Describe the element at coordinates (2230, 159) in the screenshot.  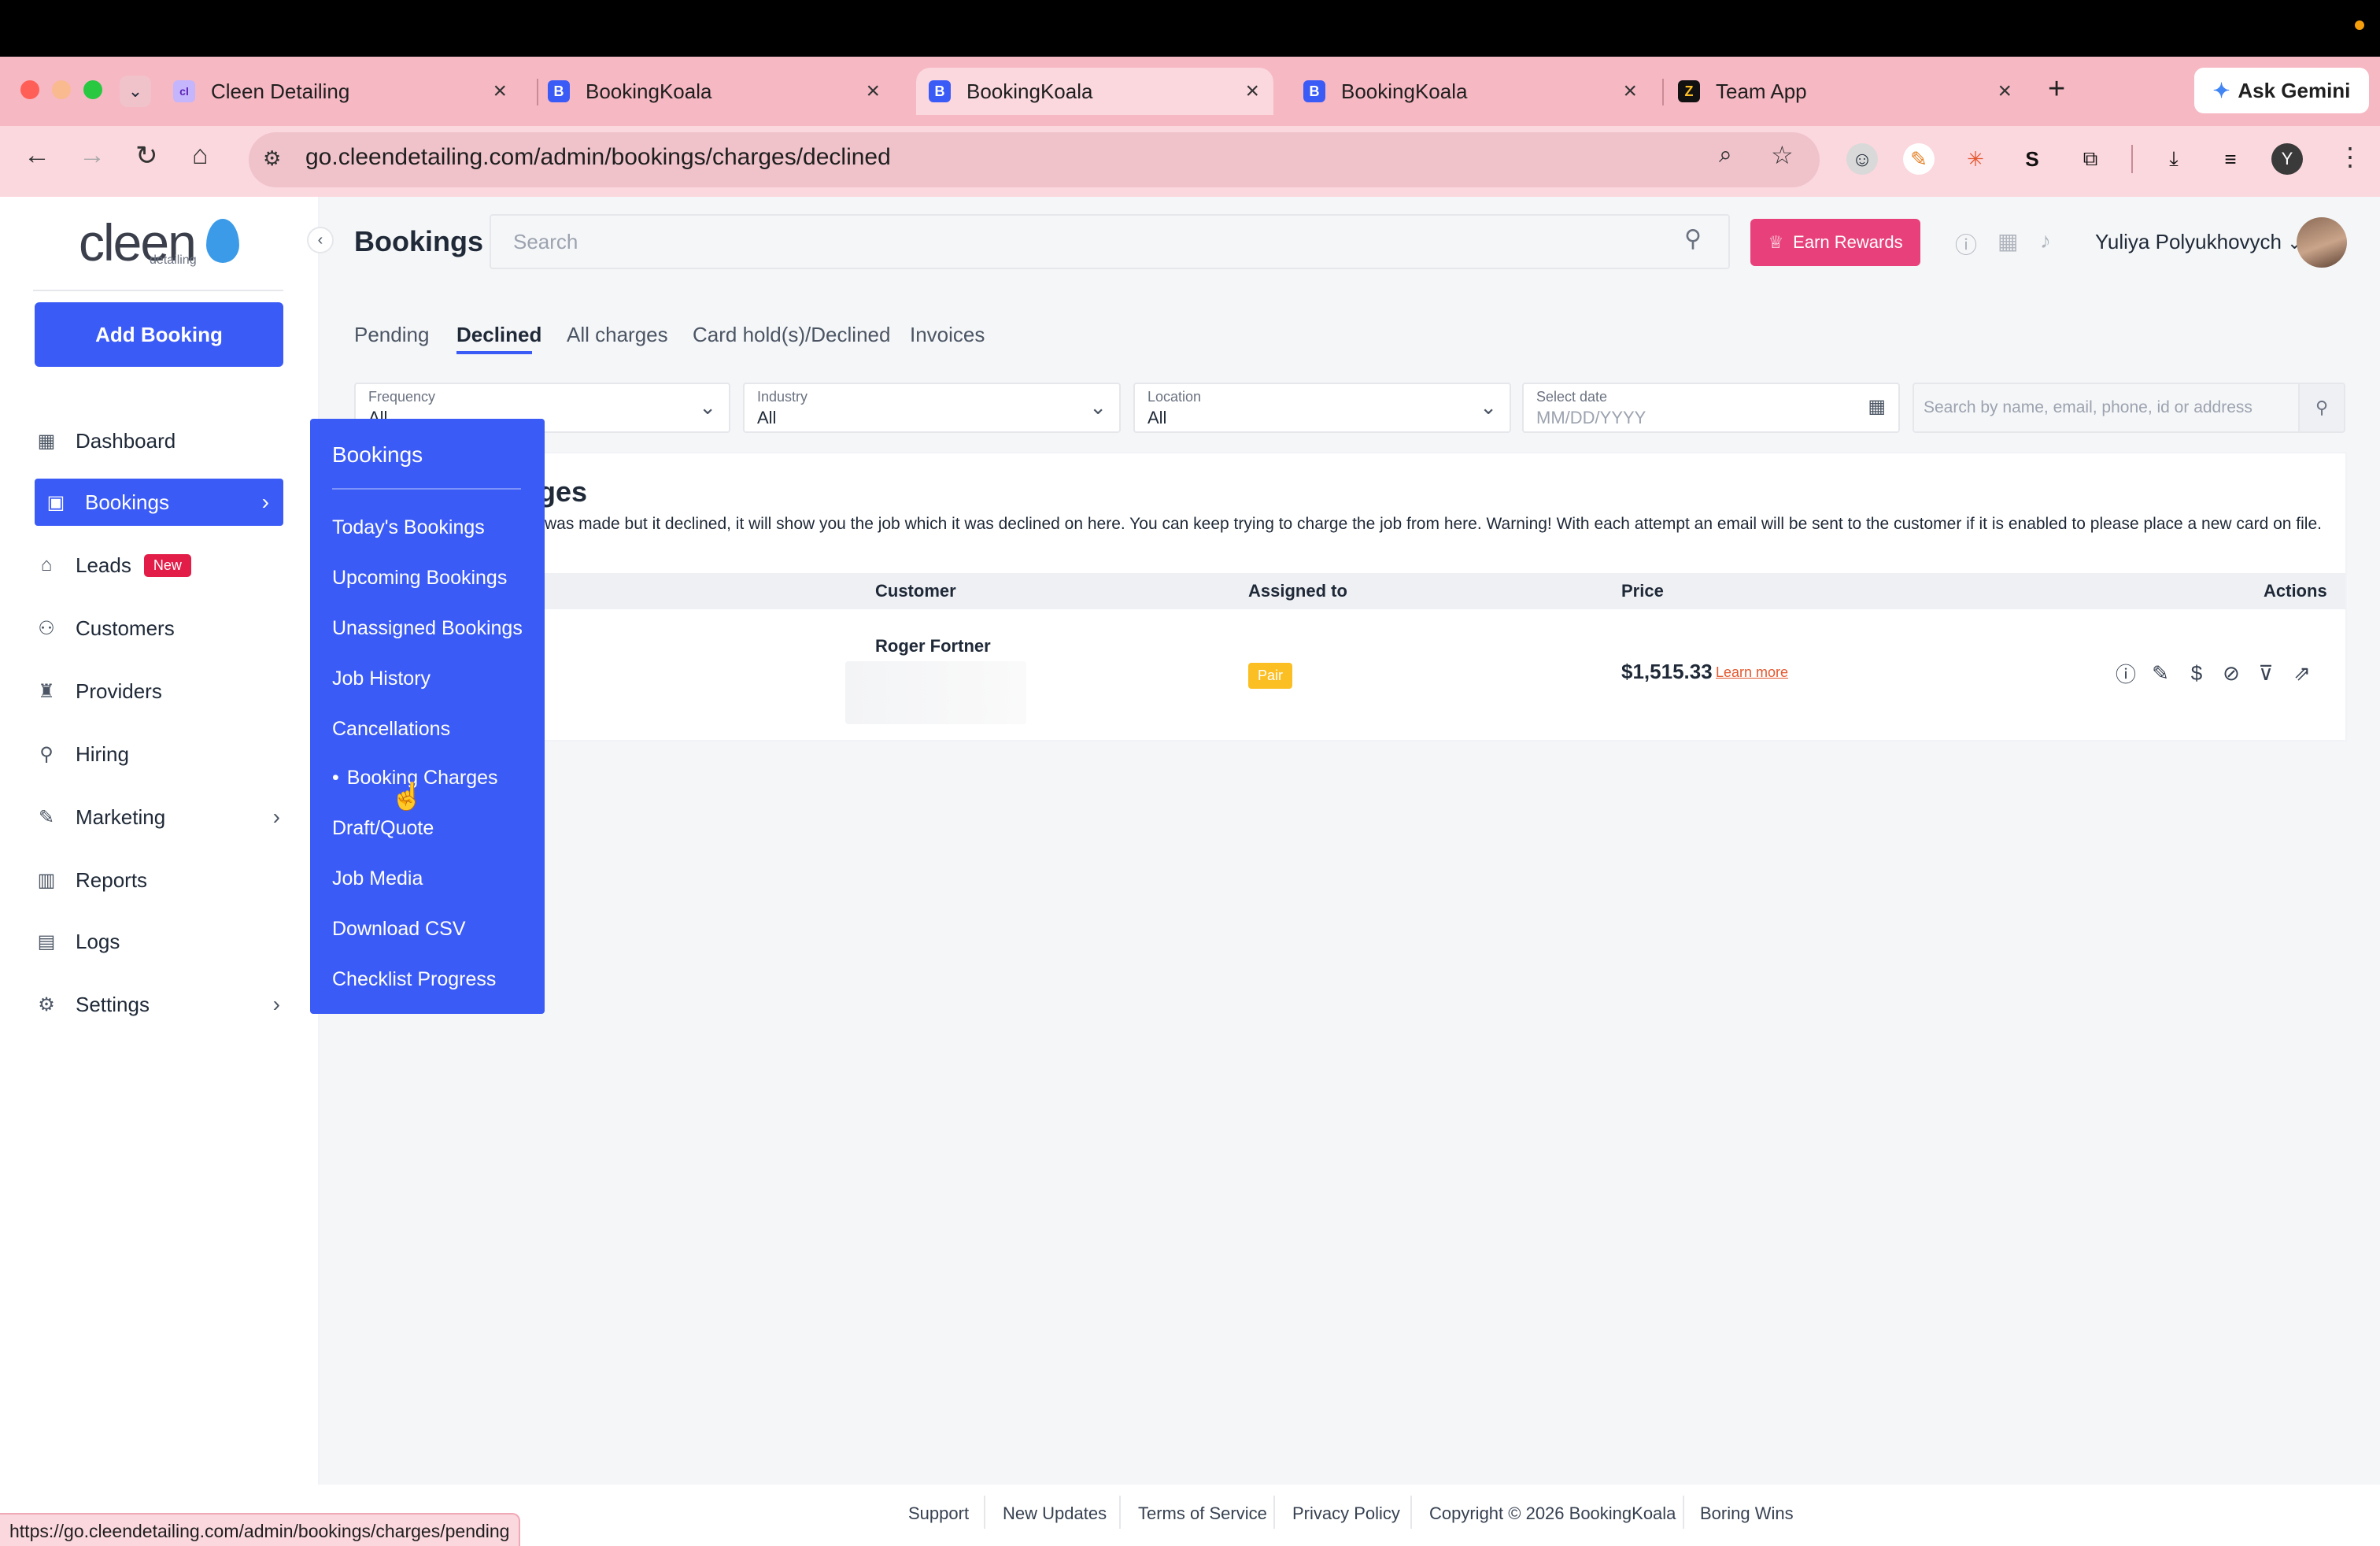
I see `media-control-icon: ≡` at that location.